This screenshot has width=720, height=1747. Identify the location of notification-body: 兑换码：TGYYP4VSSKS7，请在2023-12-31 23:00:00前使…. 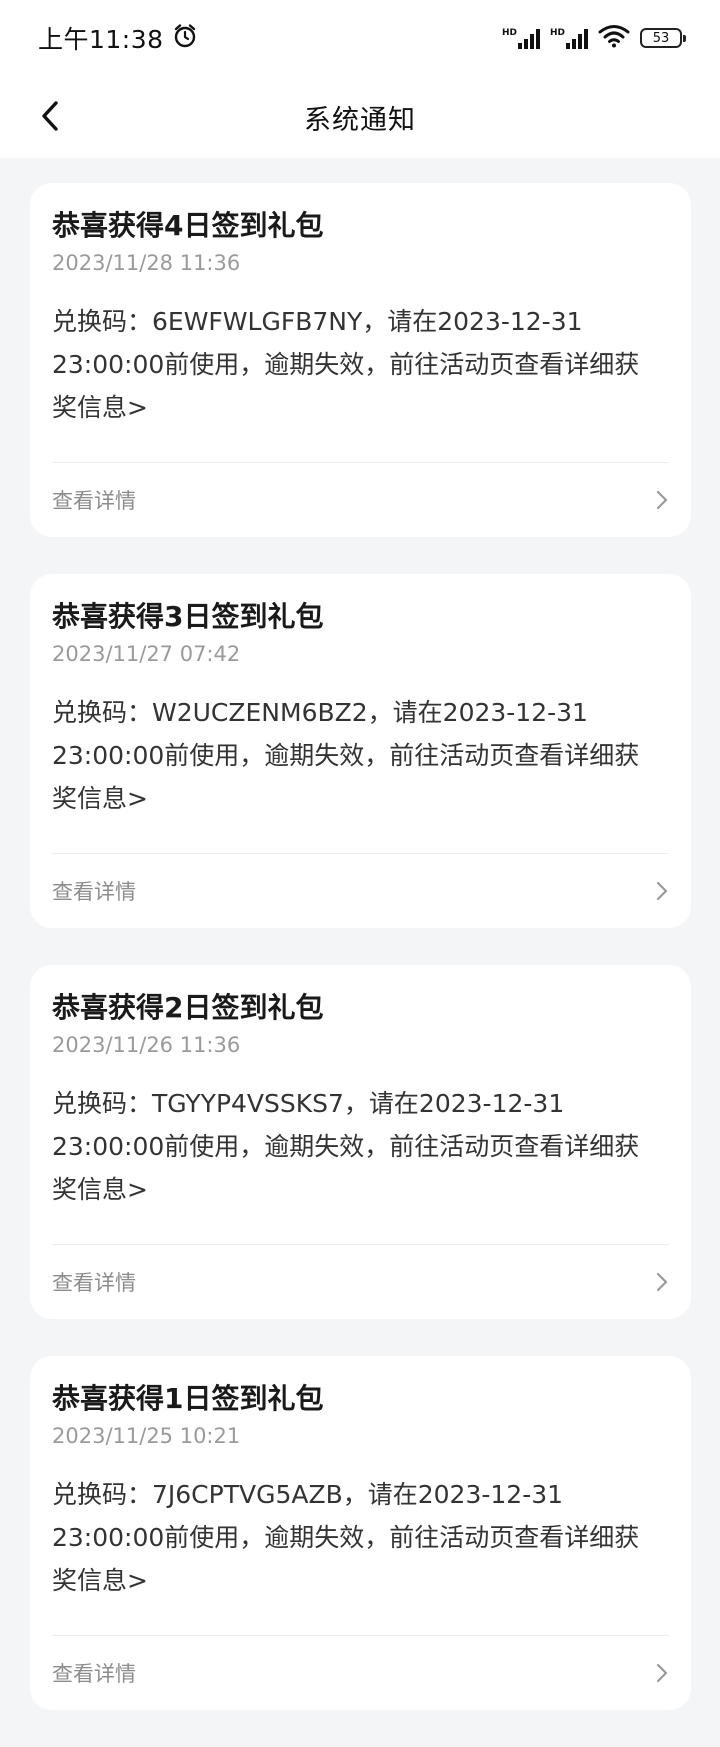
(346, 1146).